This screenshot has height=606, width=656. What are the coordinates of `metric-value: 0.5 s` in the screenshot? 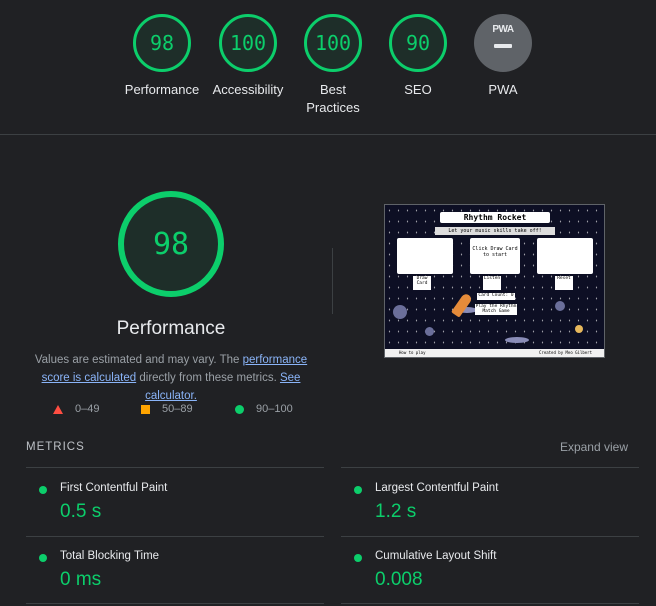 It's located at (81, 511).